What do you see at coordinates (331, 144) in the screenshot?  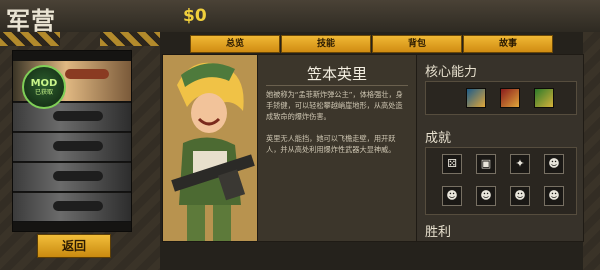 I see `character-description-2: 英里无人能挡，她可以飞檐走壁，用开跃人，并从高处利用爆炸性武器大显神威。` at bounding box center [331, 144].